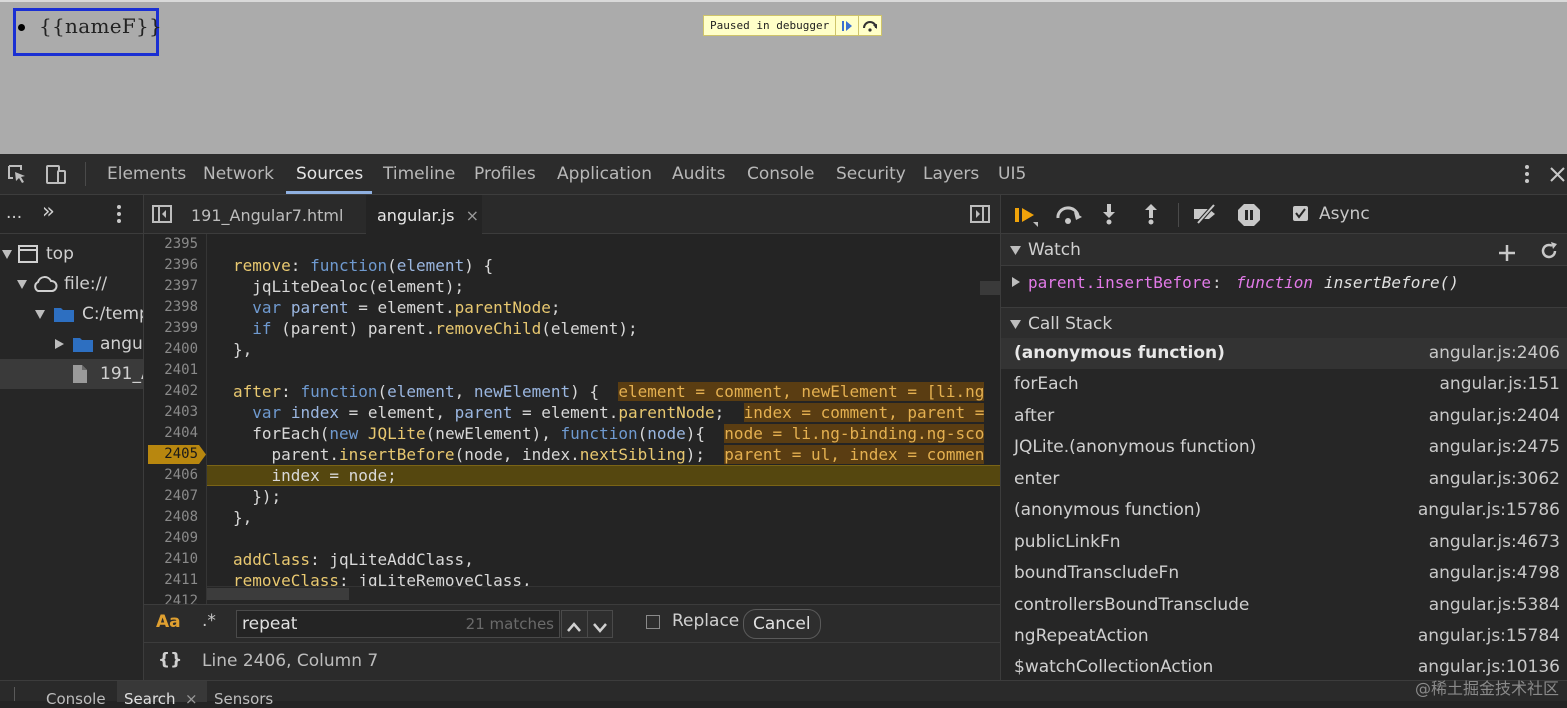 This screenshot has width=1567, height=708. What do you see at coordinates (46, 284) in the screenshot?
I see `cloud-icon` at bounding box center [46, 284].